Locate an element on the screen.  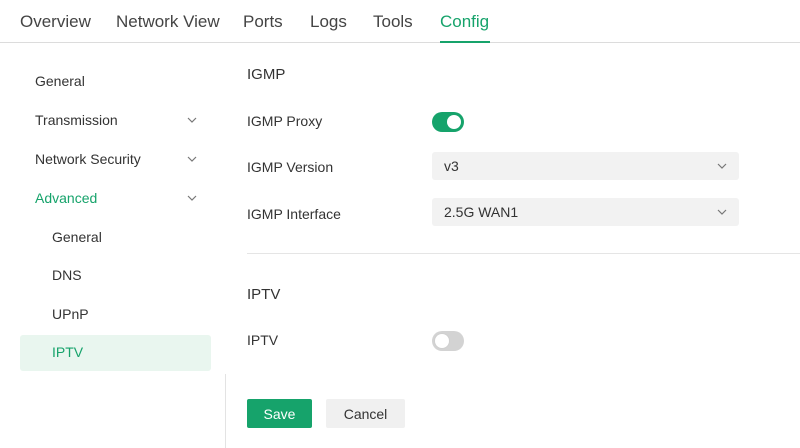
tab-network-view: Network View is located at coordinates (168, 22).